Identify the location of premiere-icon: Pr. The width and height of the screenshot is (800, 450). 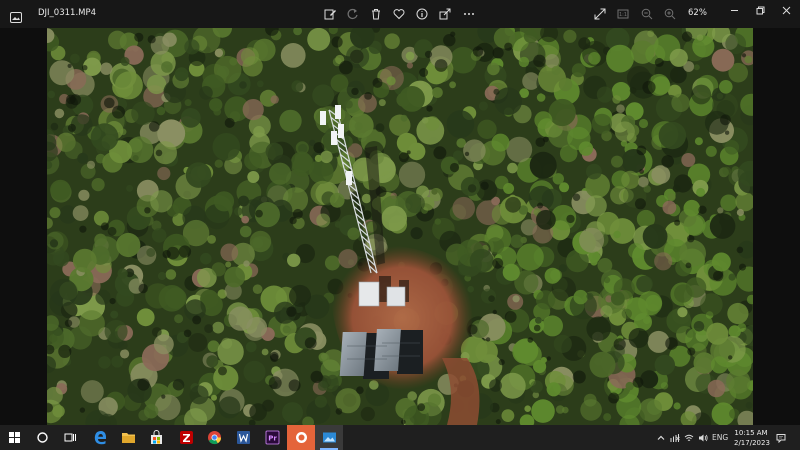
(272, 437).